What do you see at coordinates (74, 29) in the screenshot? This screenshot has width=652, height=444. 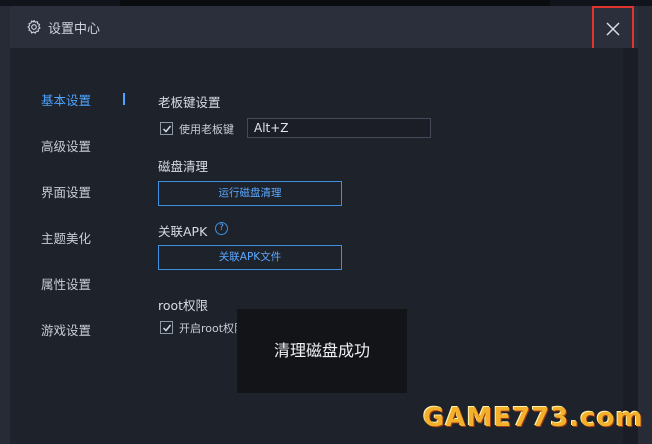 I see `window-title: 设置中心` at bounding box center [74, 29].